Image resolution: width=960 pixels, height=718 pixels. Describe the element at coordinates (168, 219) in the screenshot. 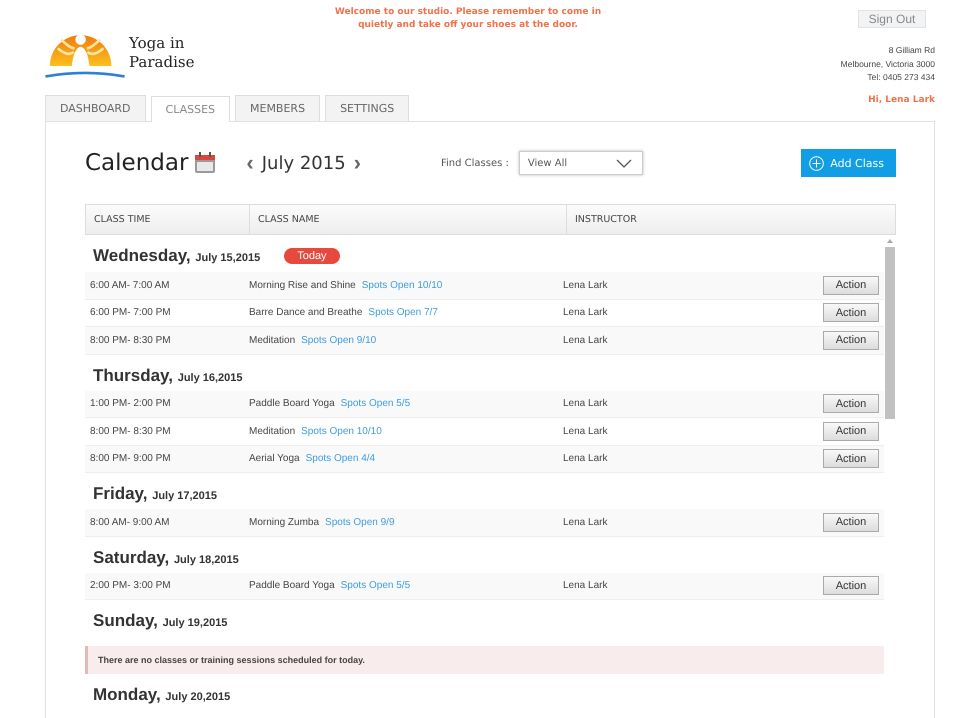

I see `column-header: CLASS TIME` at that location.